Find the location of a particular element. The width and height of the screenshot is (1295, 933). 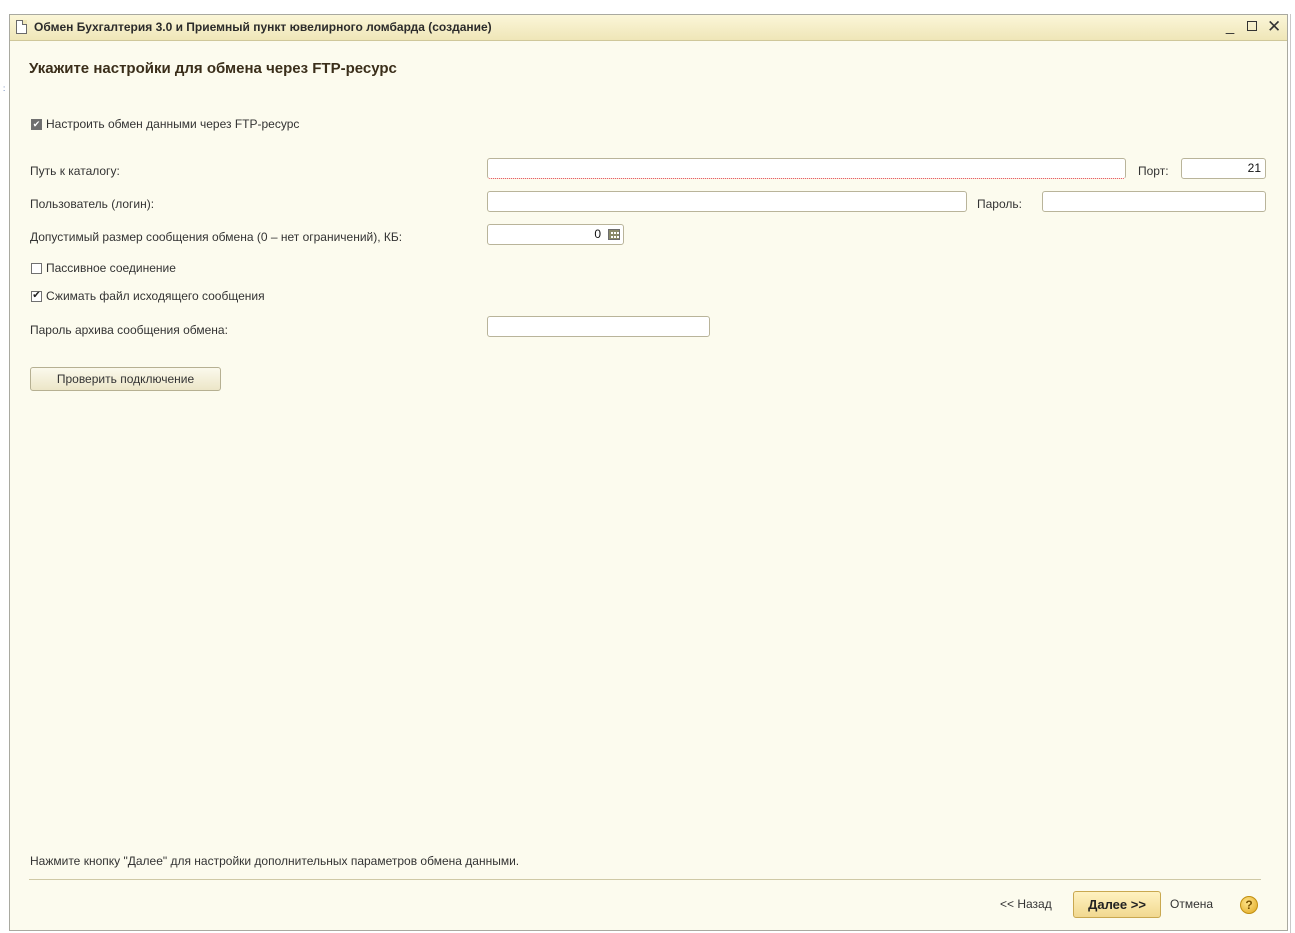

user-input is located at coordinates (727, 201).